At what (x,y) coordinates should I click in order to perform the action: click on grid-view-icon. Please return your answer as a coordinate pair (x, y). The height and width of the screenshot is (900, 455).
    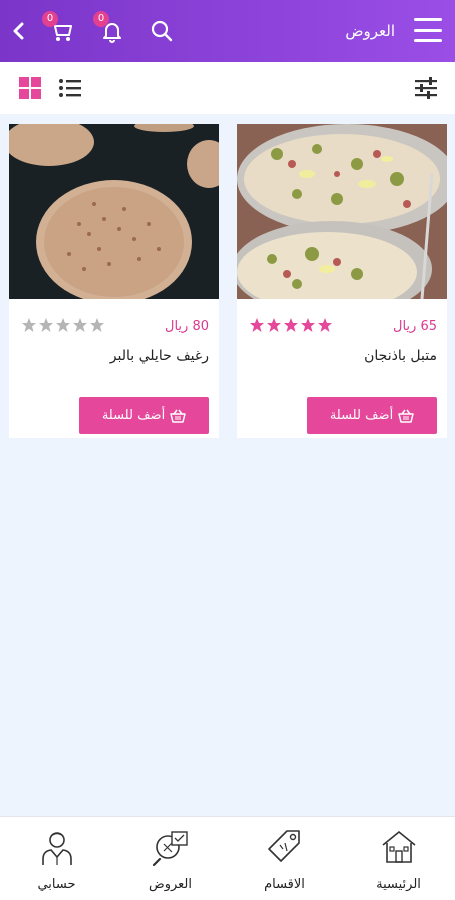
    Looking at the image, I should click on (30, 88).